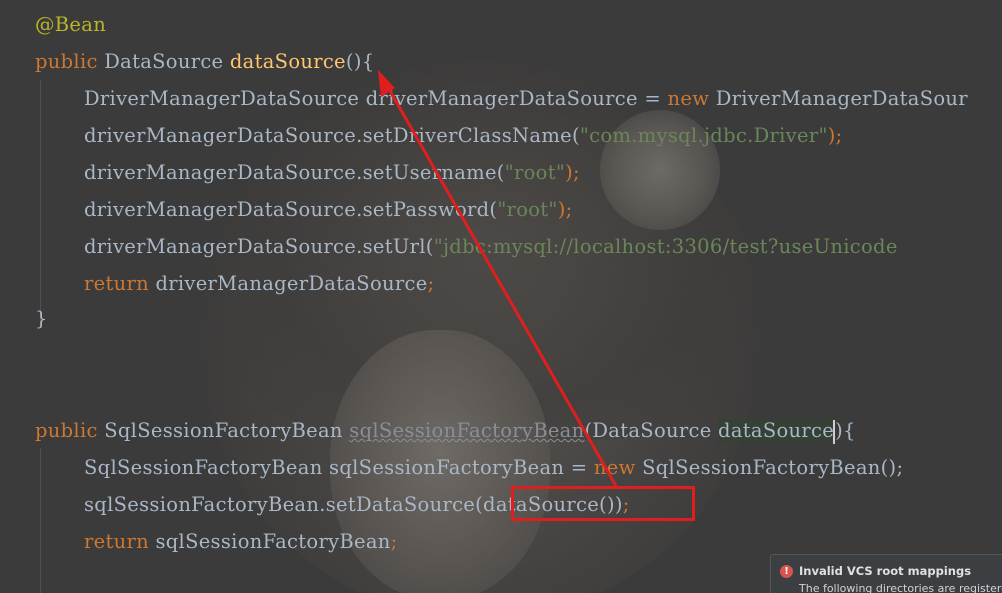  I want to click on error-icon: !, so click(786, 571).